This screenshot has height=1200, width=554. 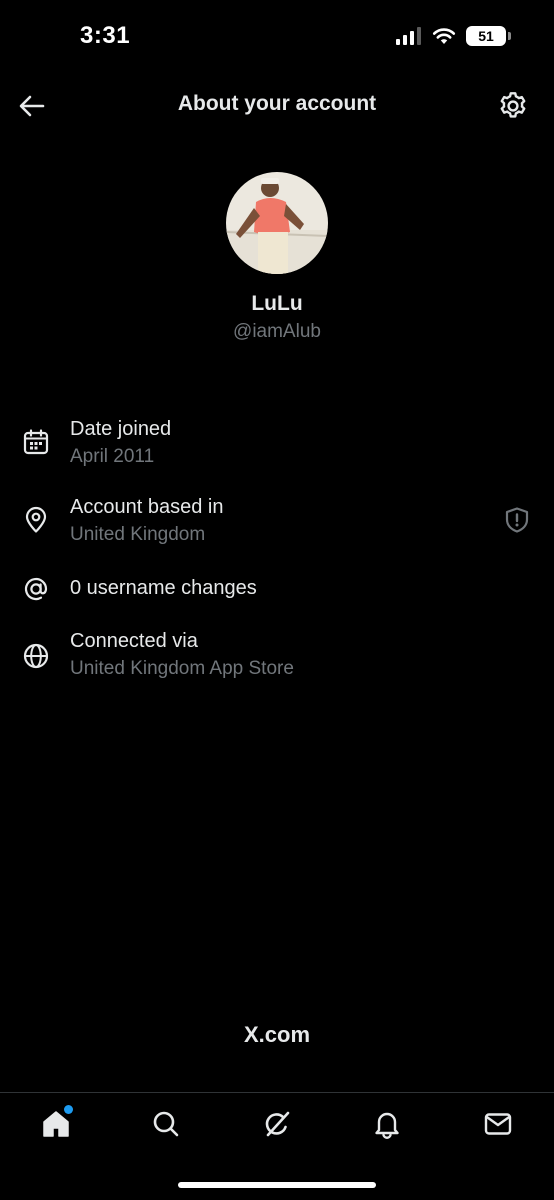 I want to click on avatar-photo, so click(x=277, y=223).